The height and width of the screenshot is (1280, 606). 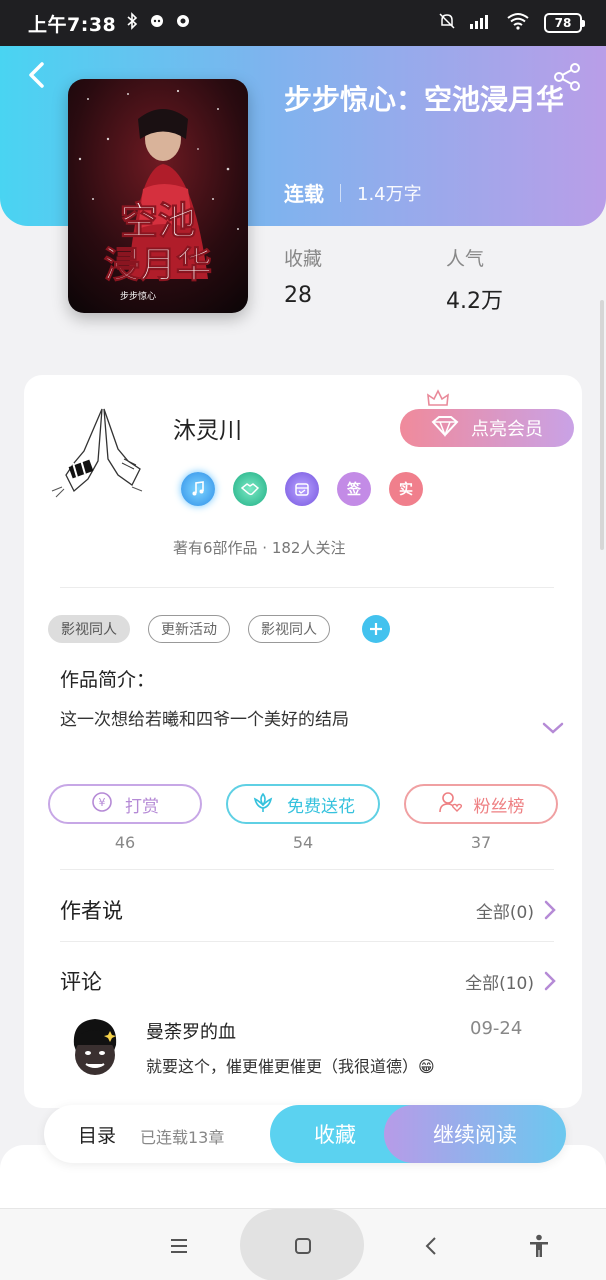 What do you see at coordinates (303, 276) in the screenshot?
I see `stat-favorites: 收藏 28` at bounding box center [303, 276].